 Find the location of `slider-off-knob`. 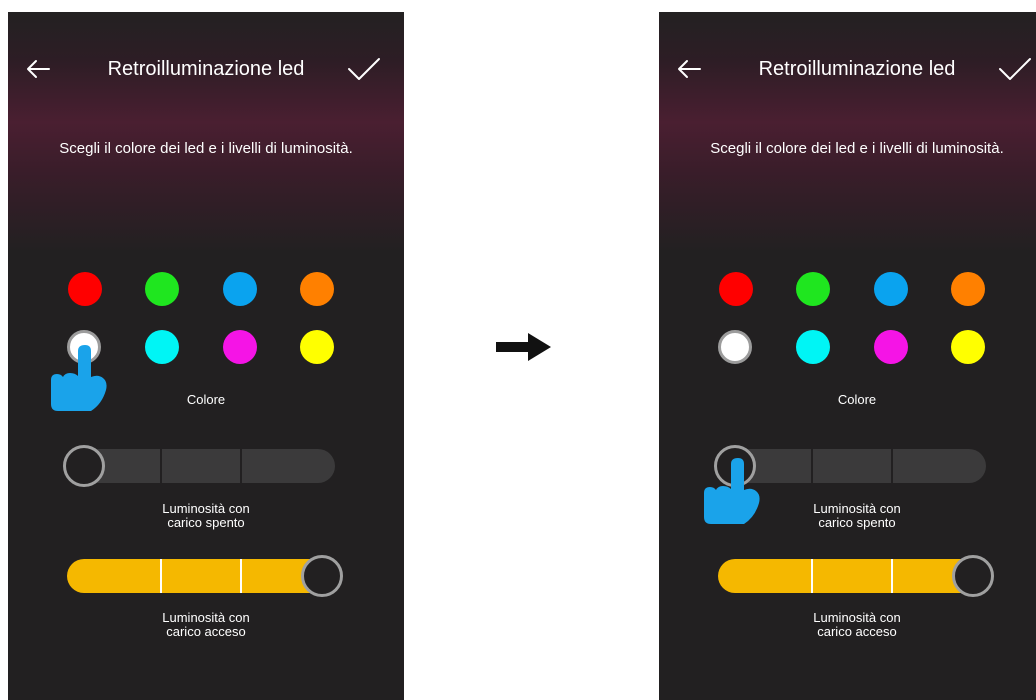

slider-off-knob is located at coordinates (84, 466).